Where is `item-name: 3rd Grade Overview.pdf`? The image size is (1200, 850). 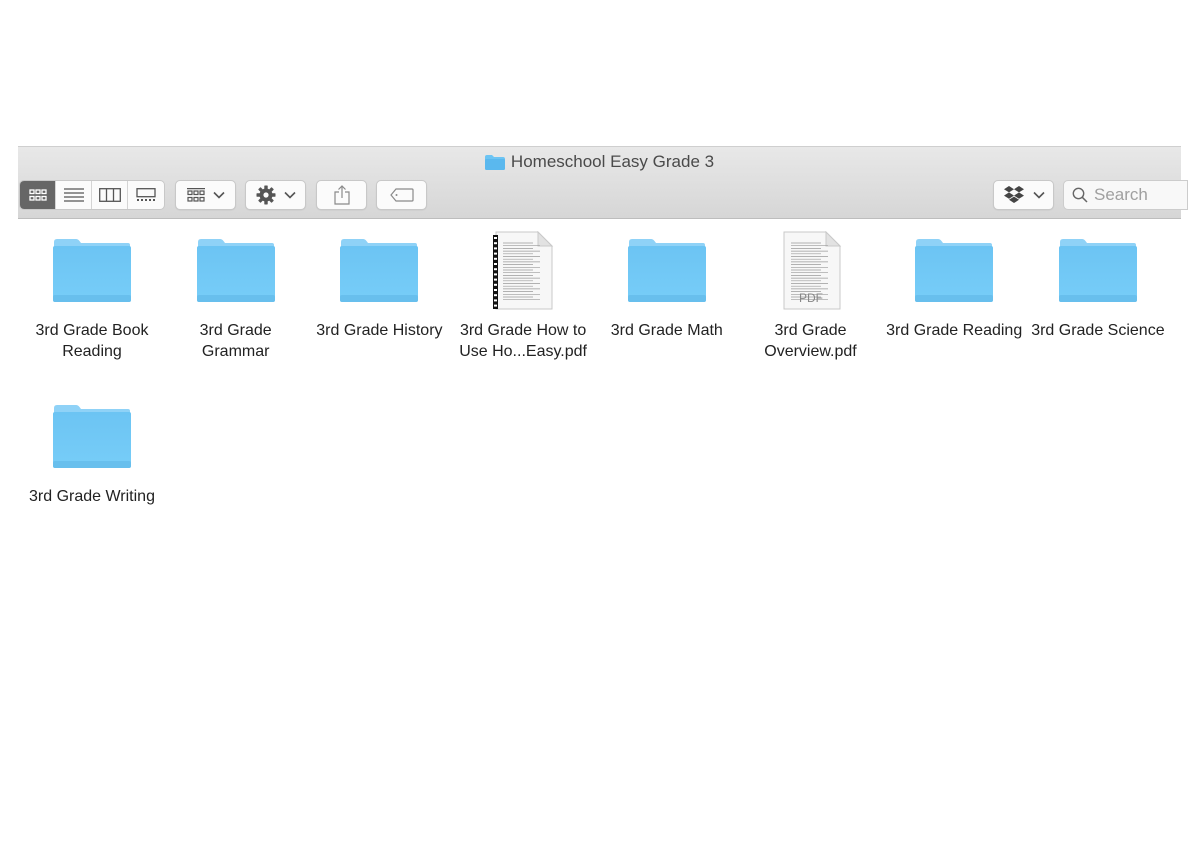
item-name: 3rd Grade Overview.pdf is located at coordinates (810, 341).